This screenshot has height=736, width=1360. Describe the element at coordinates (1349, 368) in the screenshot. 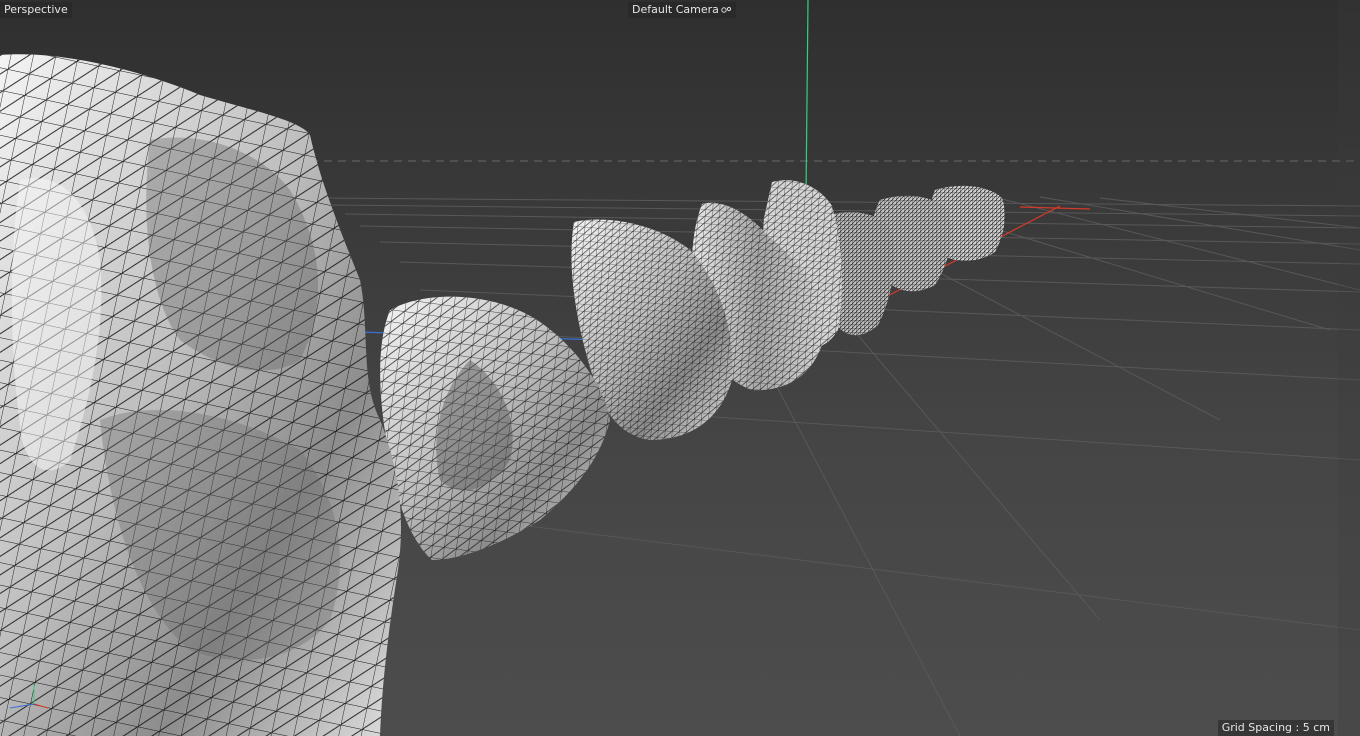

I see `viewport-edge` at that location.